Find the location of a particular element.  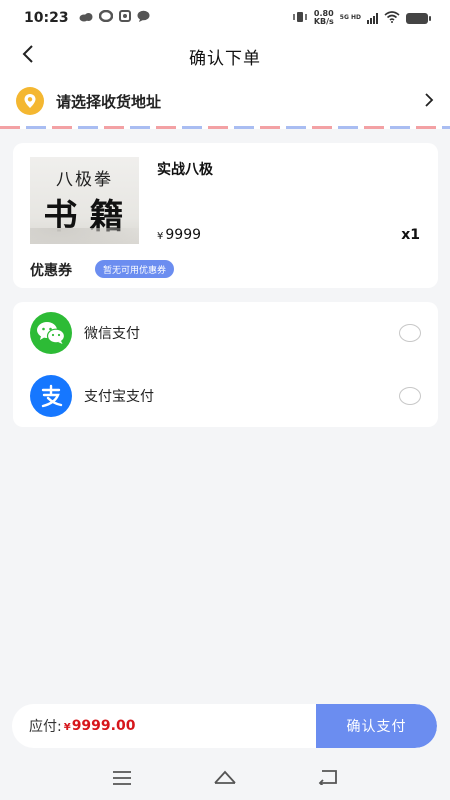

net-speed-unit: KB/s is located at coordinates (323, 21).